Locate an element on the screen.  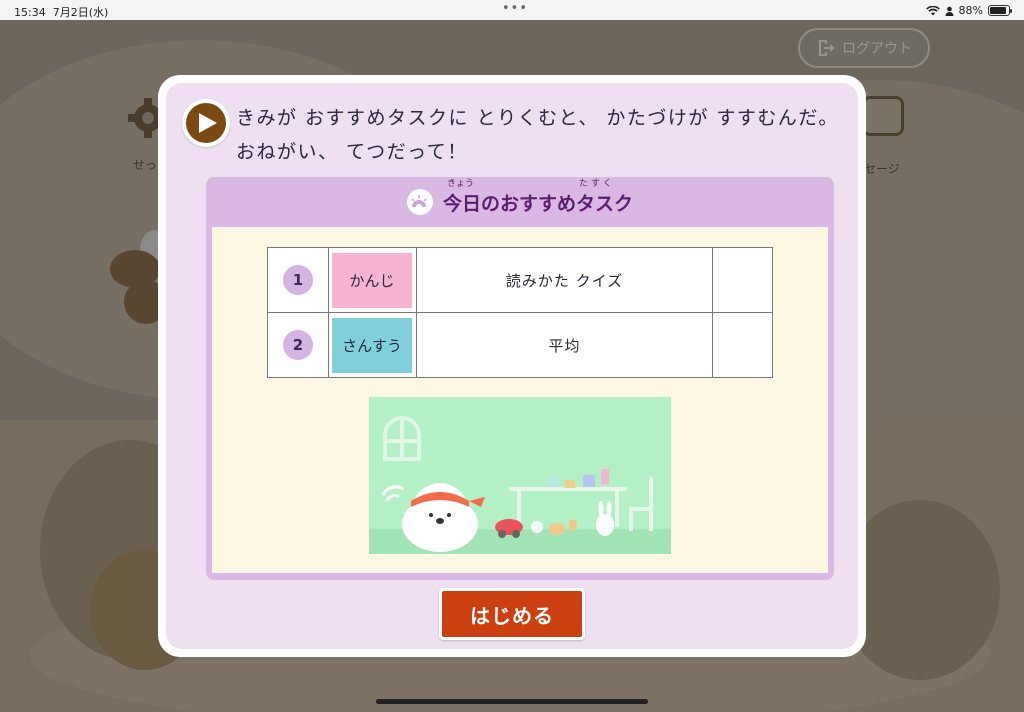
battery-fill is located at coordinates (998, 10).